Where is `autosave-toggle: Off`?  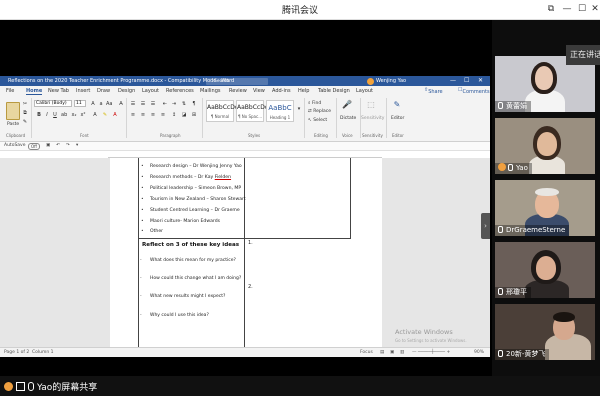
autosave-toggle: Off is located at coordinates (34, 146).